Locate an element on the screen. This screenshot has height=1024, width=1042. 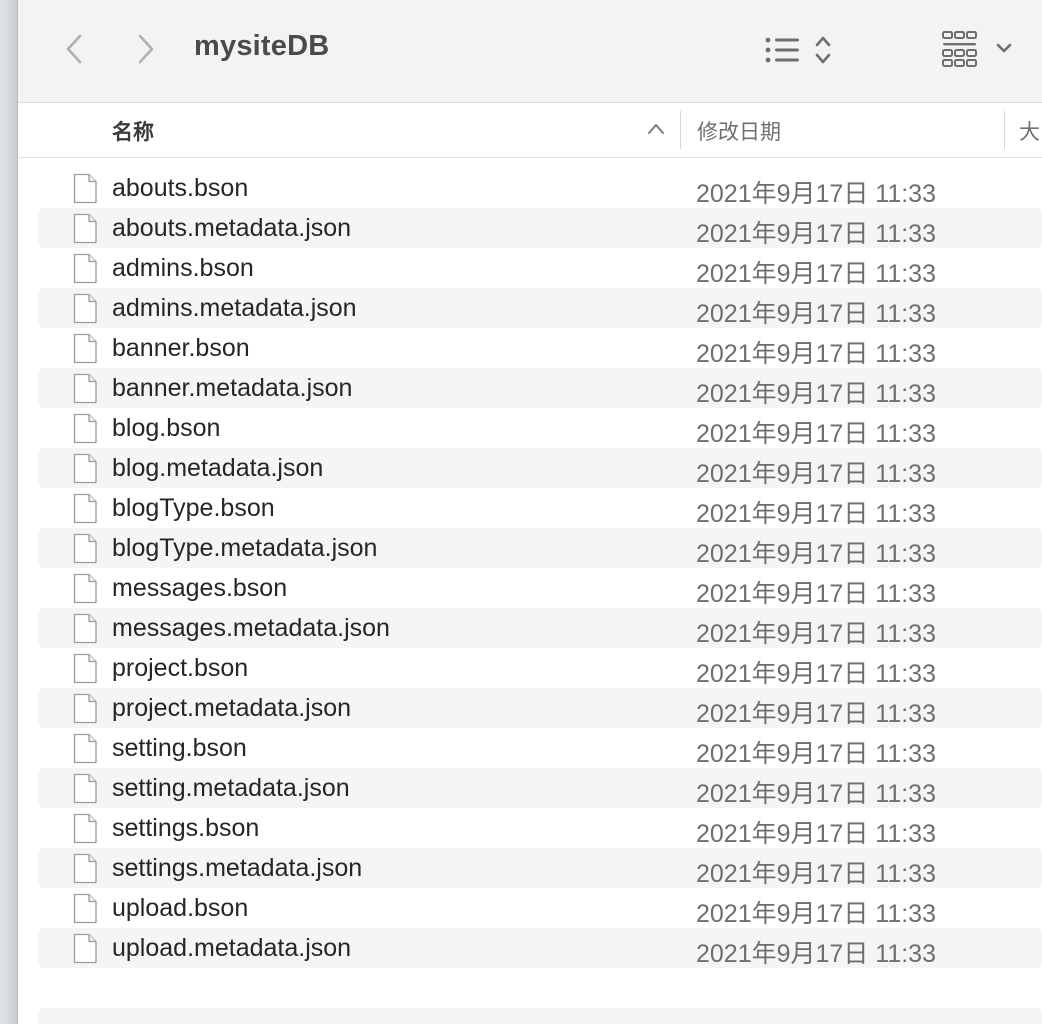
file-name: banner.metadata.json is located at coordinates (232, 388).